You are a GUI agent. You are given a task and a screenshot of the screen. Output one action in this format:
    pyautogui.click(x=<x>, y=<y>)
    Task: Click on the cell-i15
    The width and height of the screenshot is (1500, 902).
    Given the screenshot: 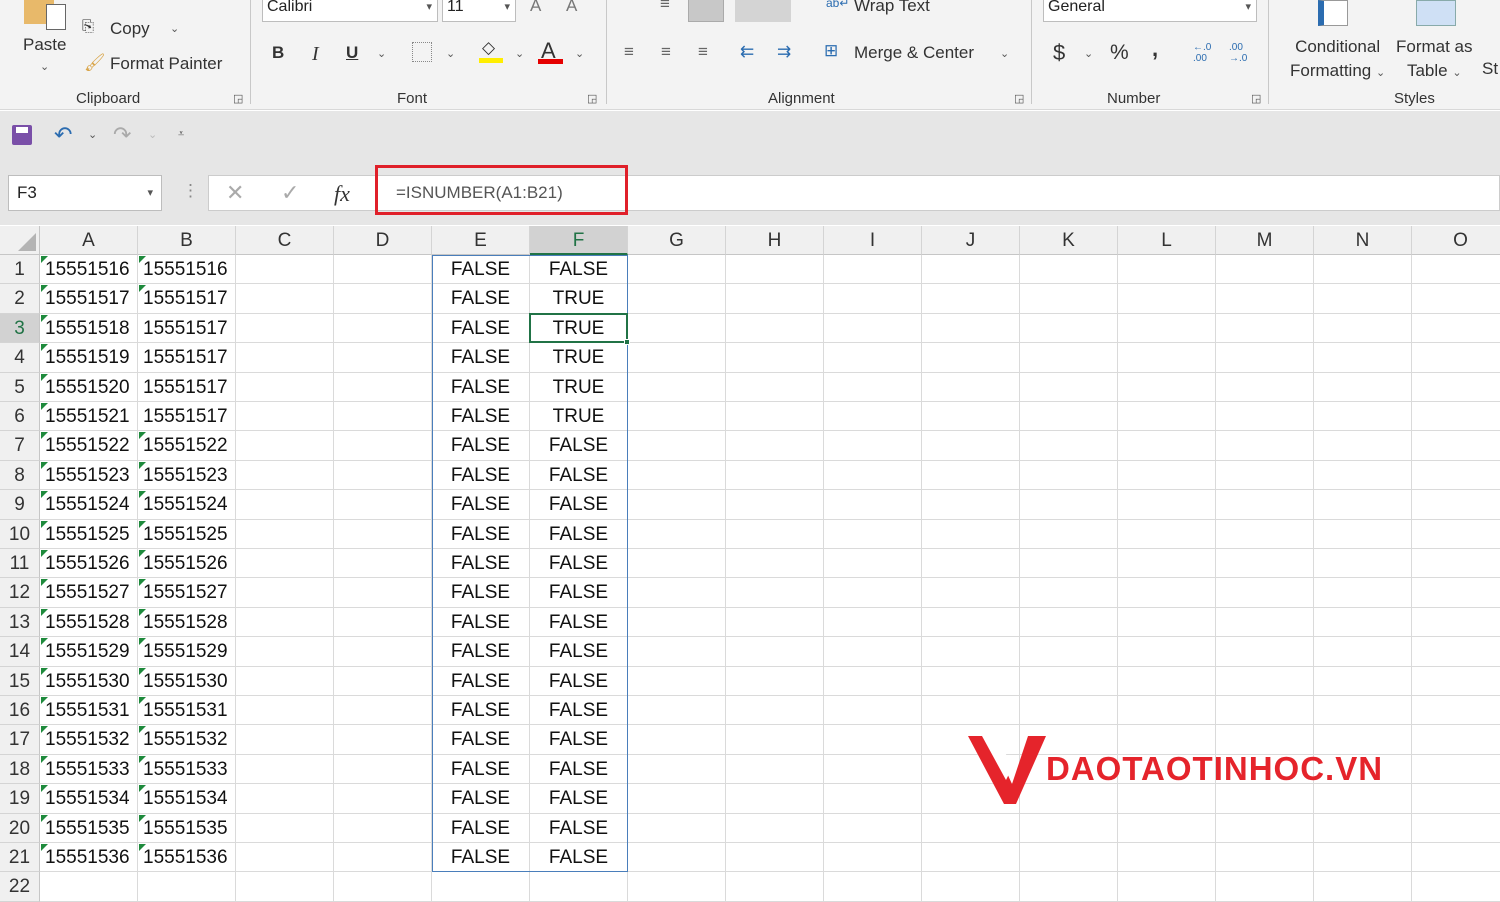 What is the action you would take?
    pyautogui.click(x=873, y=681)
    